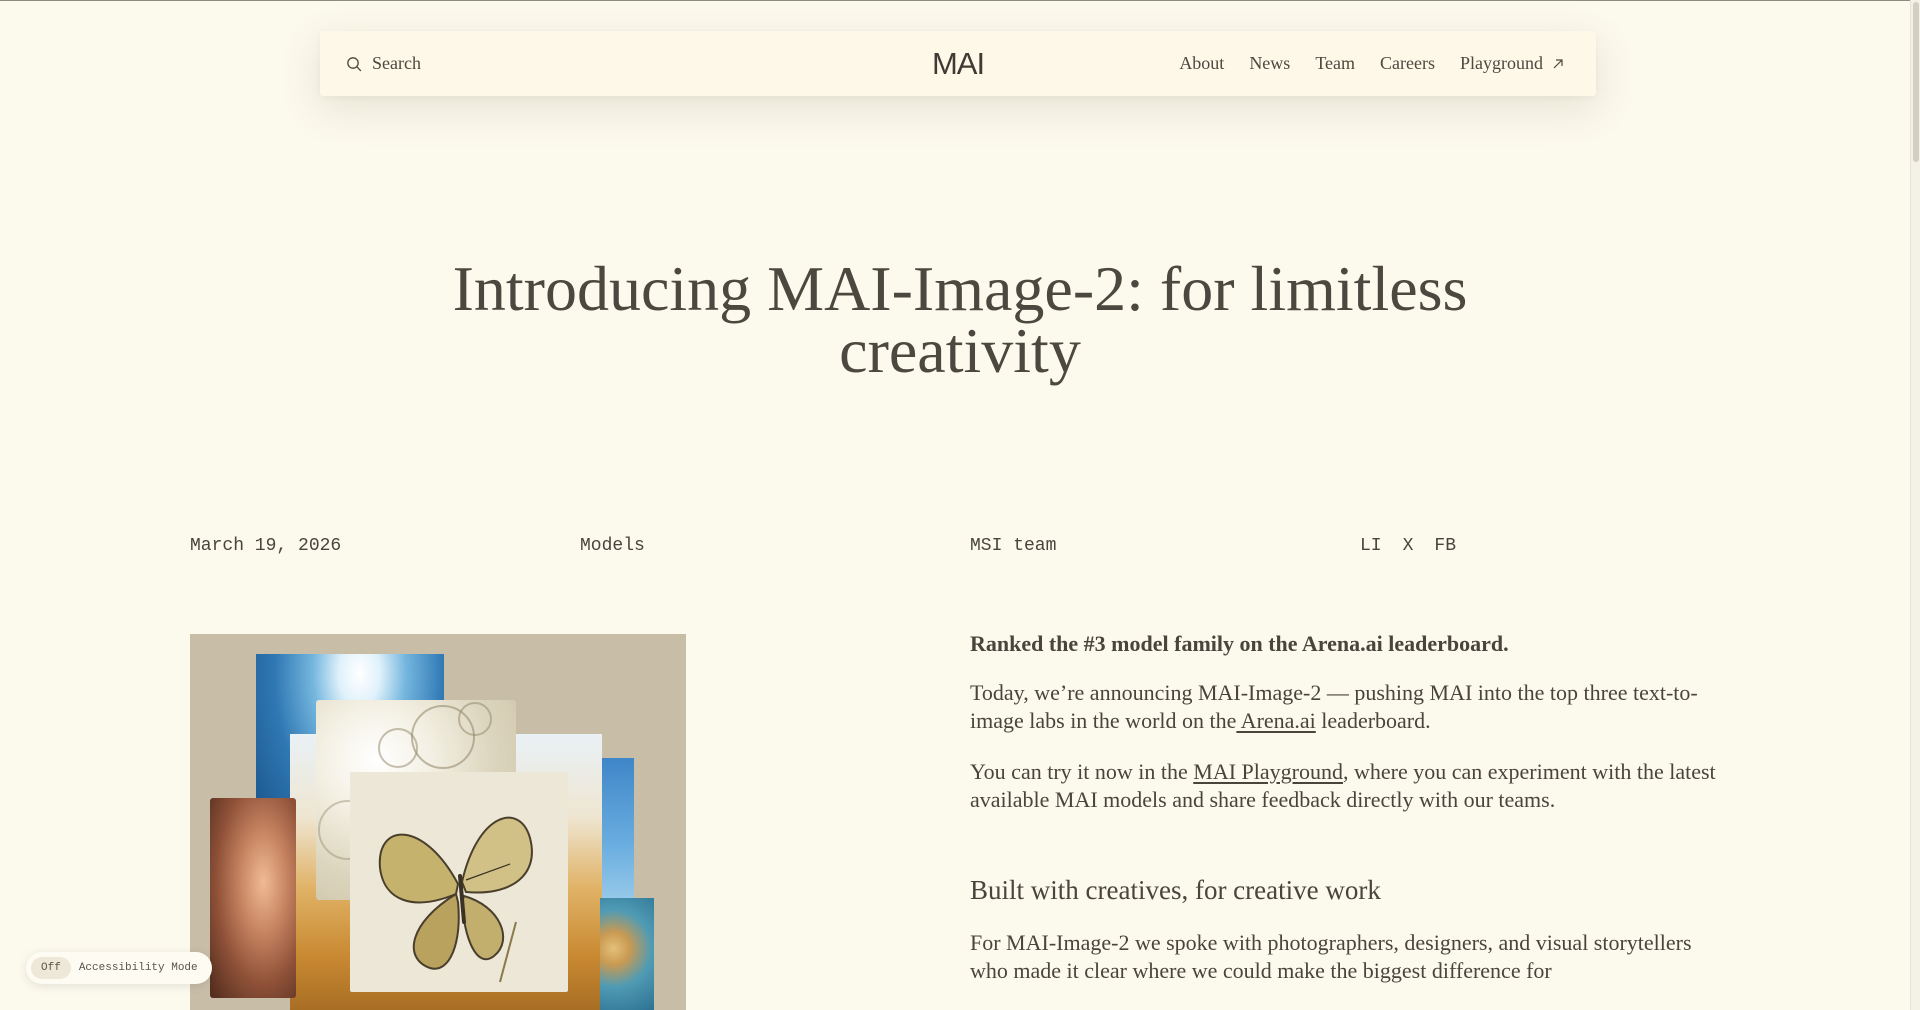 The height and width of the screenshot is (1010, 1920). Describe the element at coordinates (1373, 720) in the screenshot. I see `p1-text-after: leaderboard.` at that location.